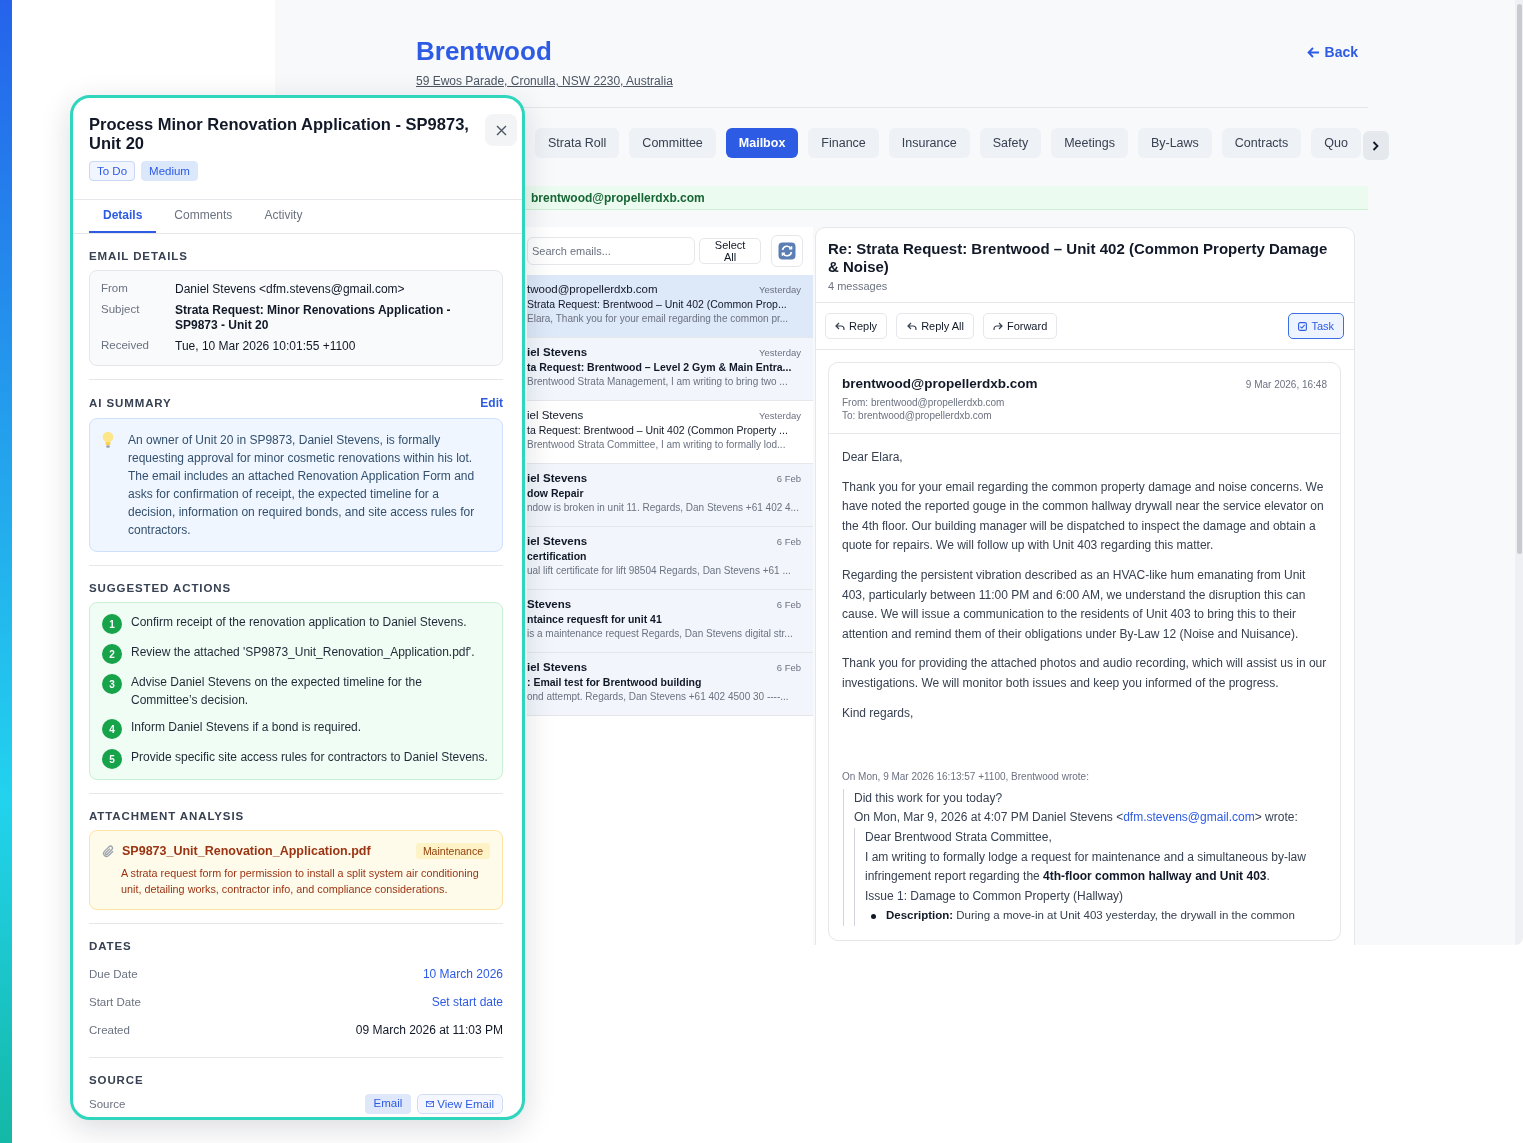 Image resolution: width=1523 pixels, height=1143 pixels. Describe the element at coordinates (878, 713) in the screenshot. I see `message-paragraph: Kind regards,` at that location.